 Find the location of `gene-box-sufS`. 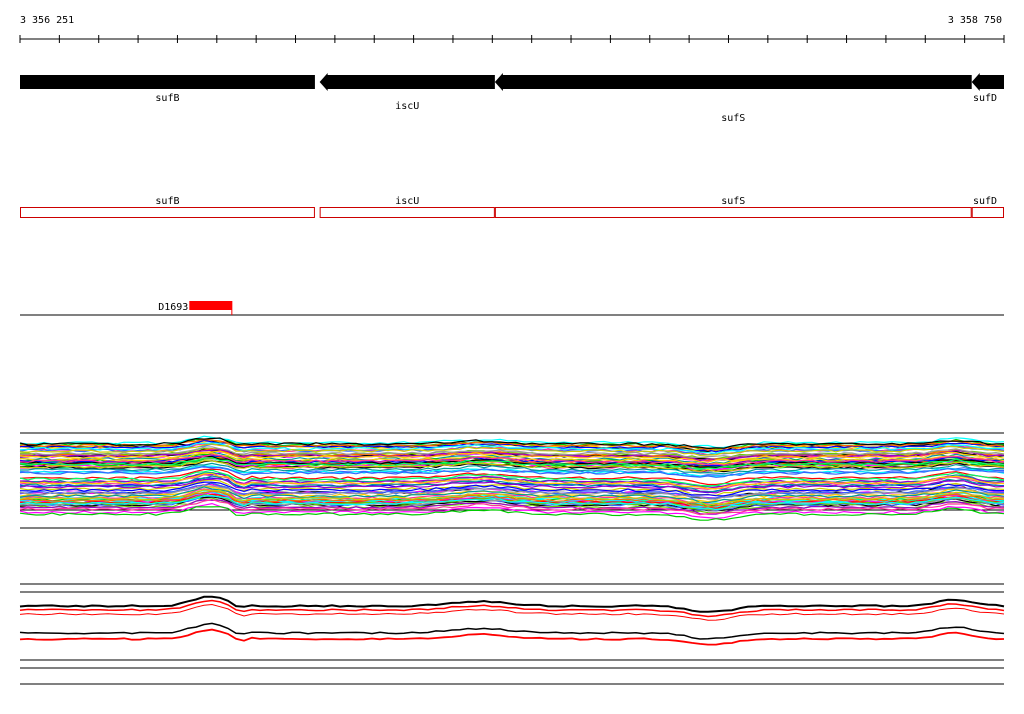

gene-box-sufS is located at coordinates (733, 212).